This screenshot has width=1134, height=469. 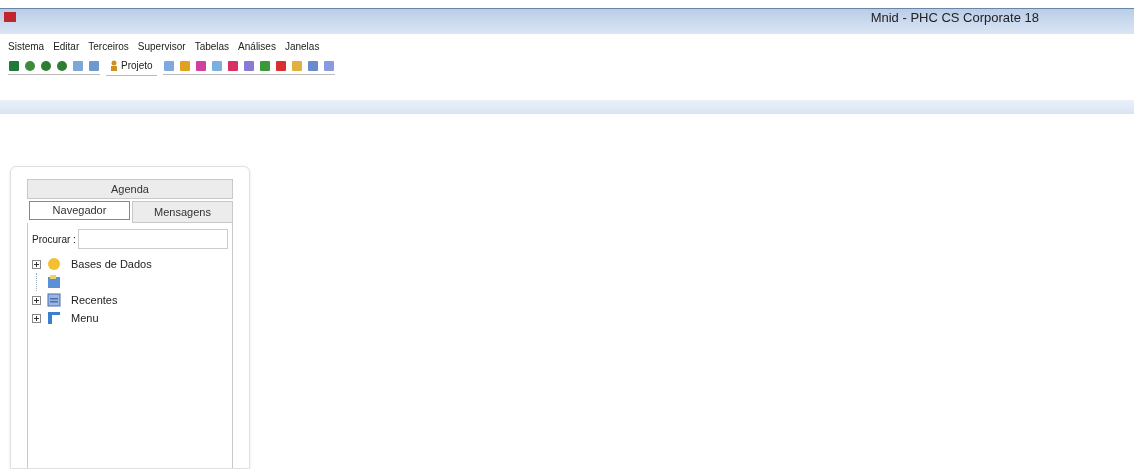 What do you see at coordinates (26, 46) in the screenshot?
I see `menu-bar-entry: Sistema` at bounding box center [26, 46].